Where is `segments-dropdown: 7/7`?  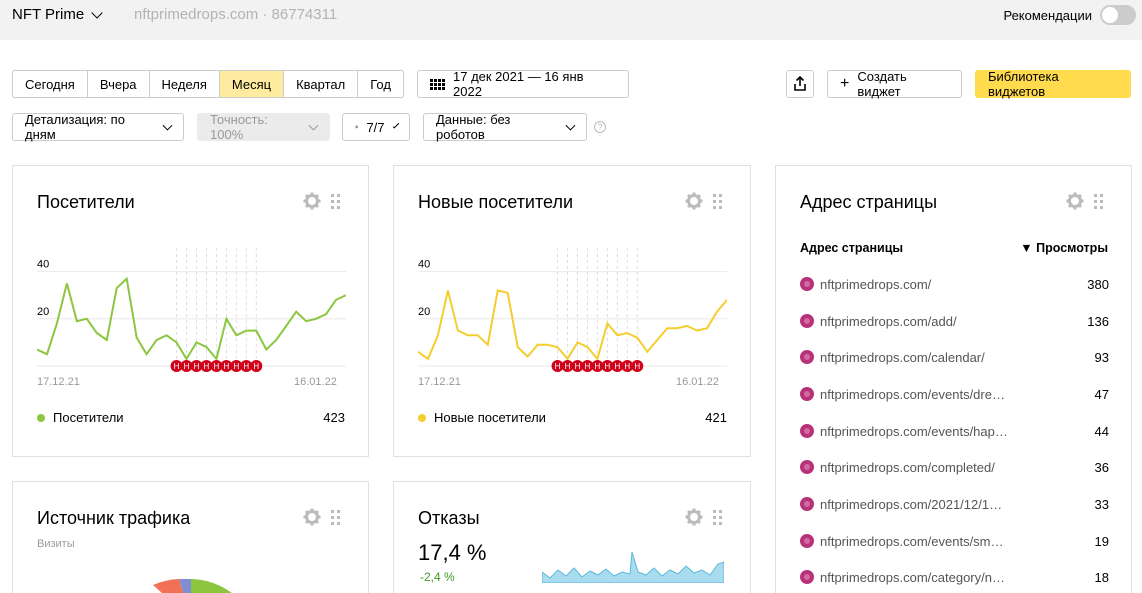 segments-dropdown: 7/7 is located at coordinates (376, 127).